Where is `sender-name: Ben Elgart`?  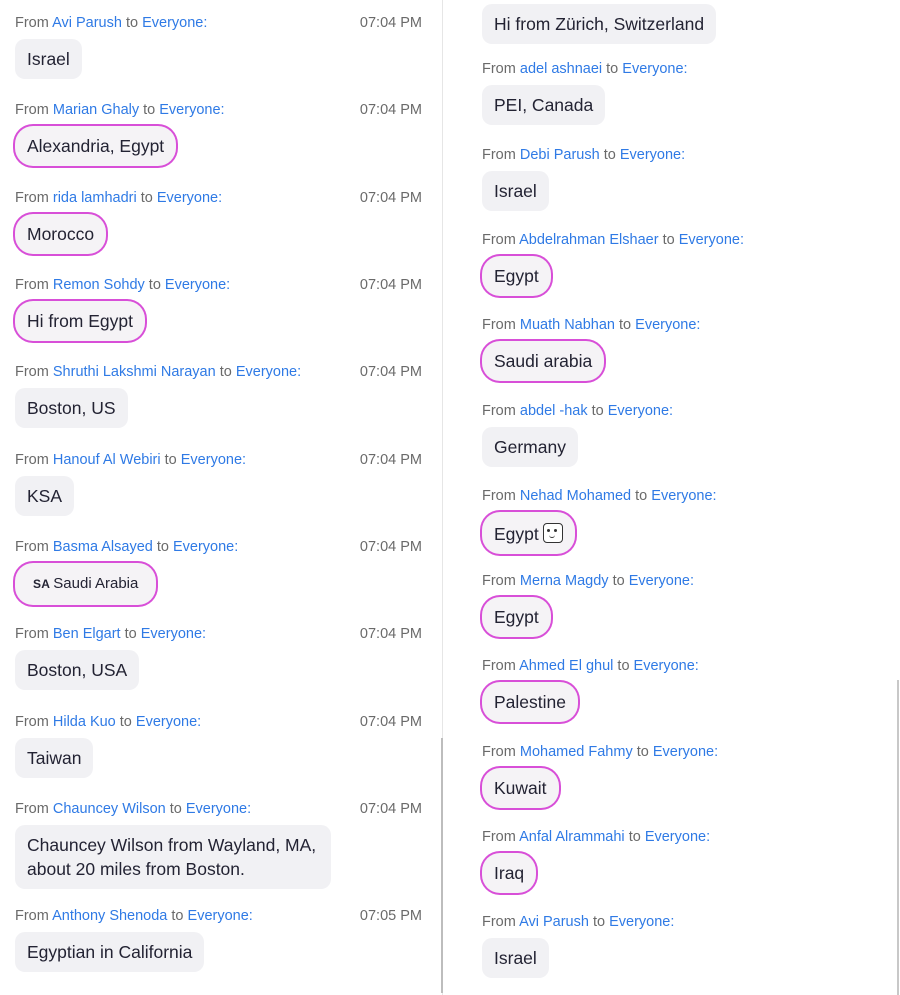
sender-name: Ben Elgart is located at coordinates (87, 634).